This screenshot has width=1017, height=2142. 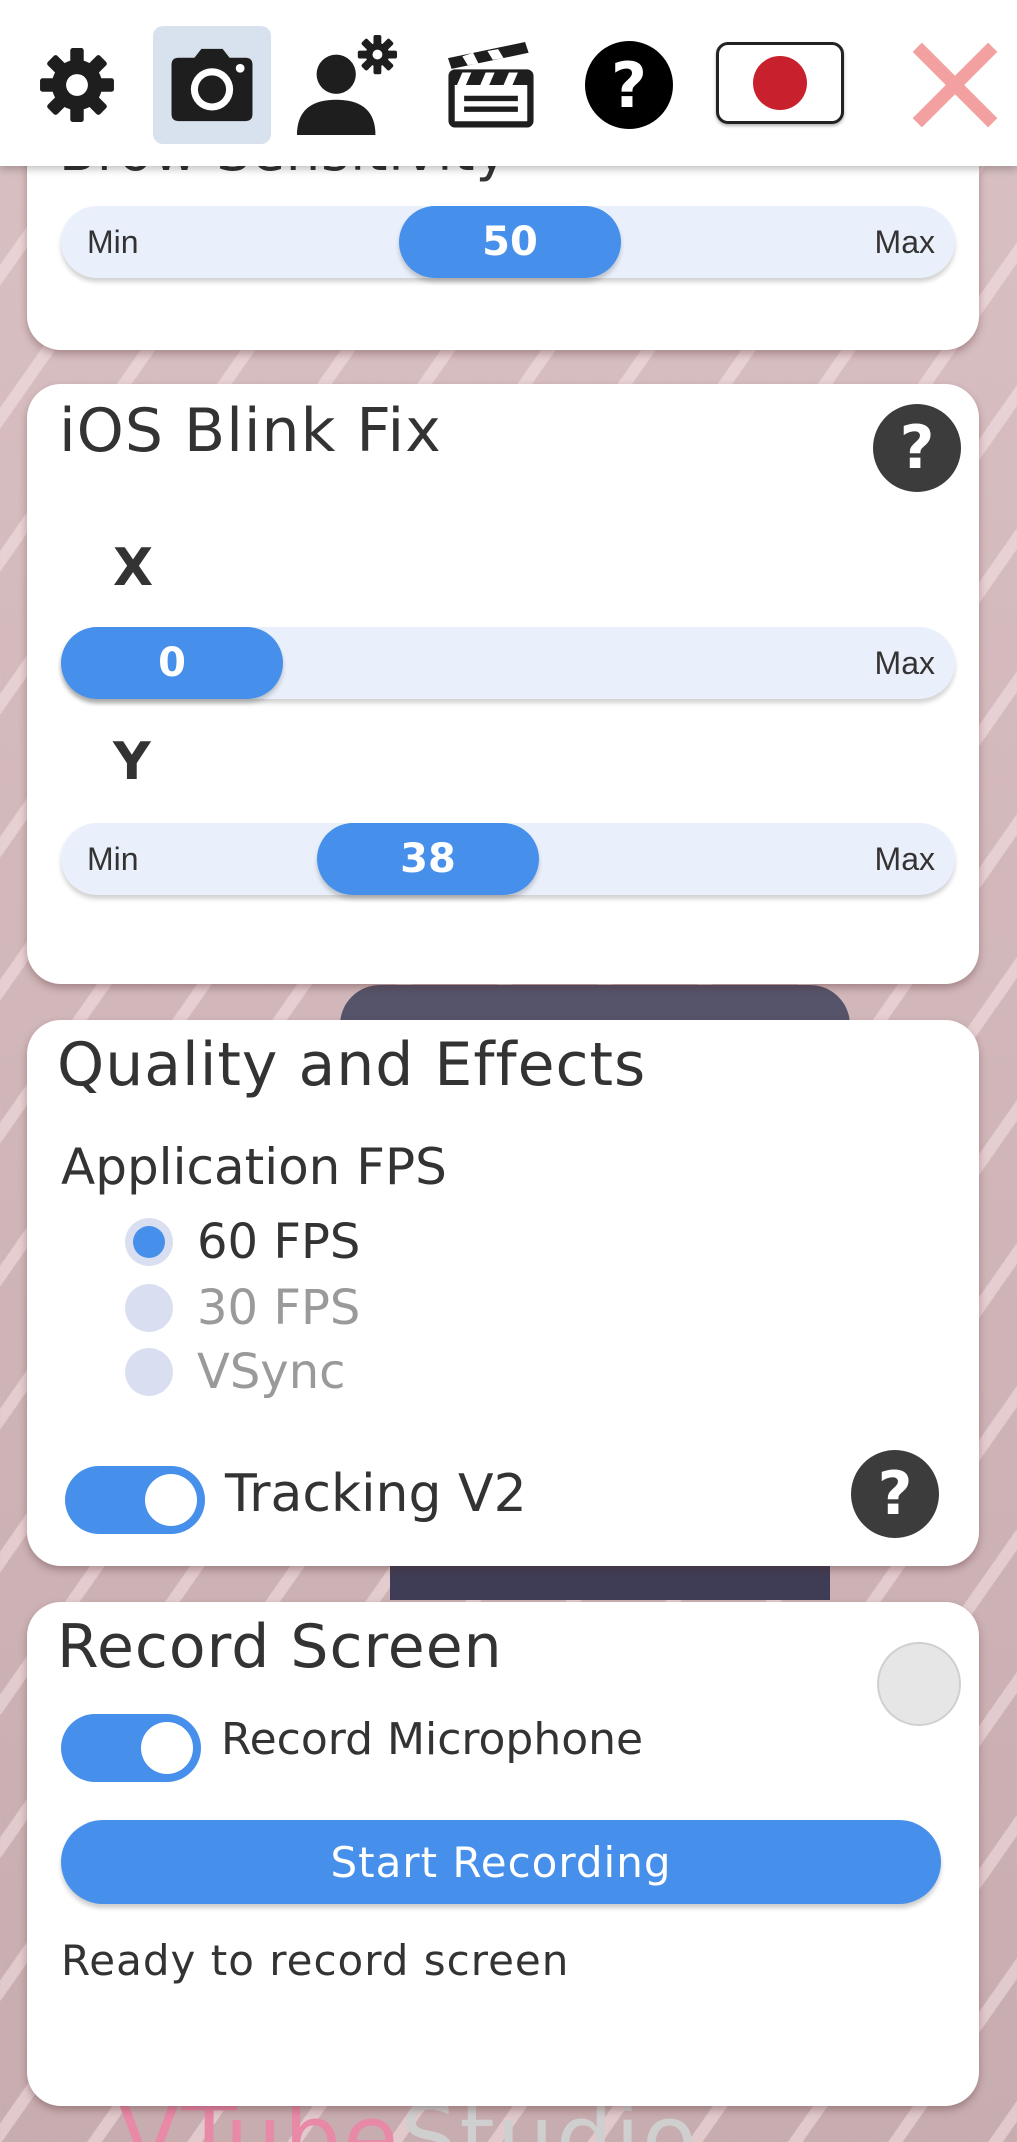 What do you see at coordinates (501, 1862) in the screenshot?
I see `start-recording-button: Start Recording` at bounding box center [501, 1862].